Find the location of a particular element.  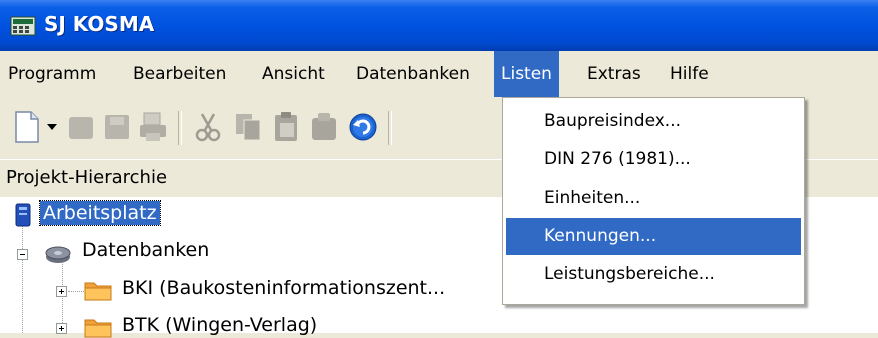

print-icon-disabled is located at coordinates (153, 126).